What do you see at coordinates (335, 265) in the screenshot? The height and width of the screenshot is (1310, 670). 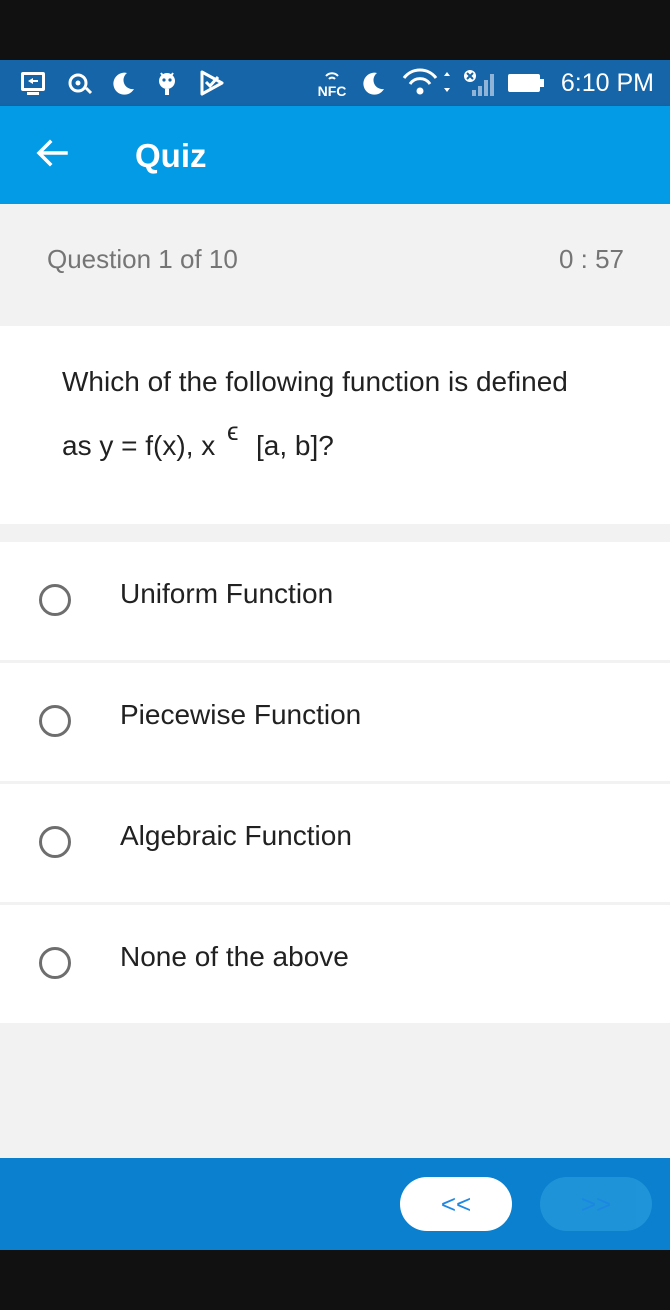 I see `question-header: Question 1 of 10 0 : 57` at bounding box center [335, 265].